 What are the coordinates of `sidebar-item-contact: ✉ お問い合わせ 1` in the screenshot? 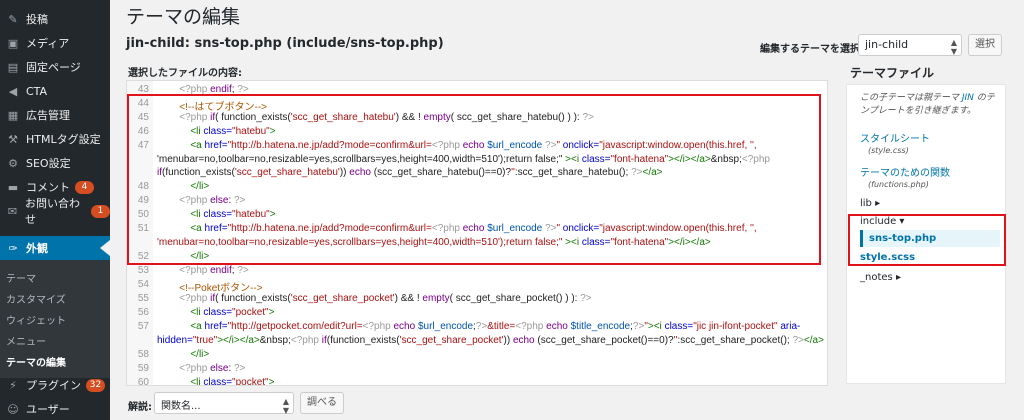 It's located at (55, 211).